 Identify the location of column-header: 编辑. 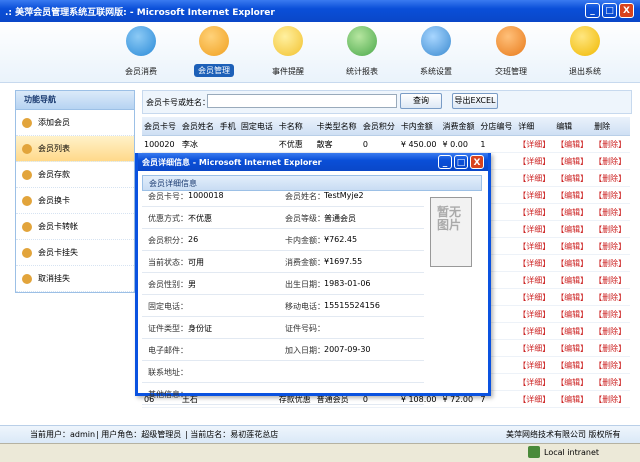
(573, 126).